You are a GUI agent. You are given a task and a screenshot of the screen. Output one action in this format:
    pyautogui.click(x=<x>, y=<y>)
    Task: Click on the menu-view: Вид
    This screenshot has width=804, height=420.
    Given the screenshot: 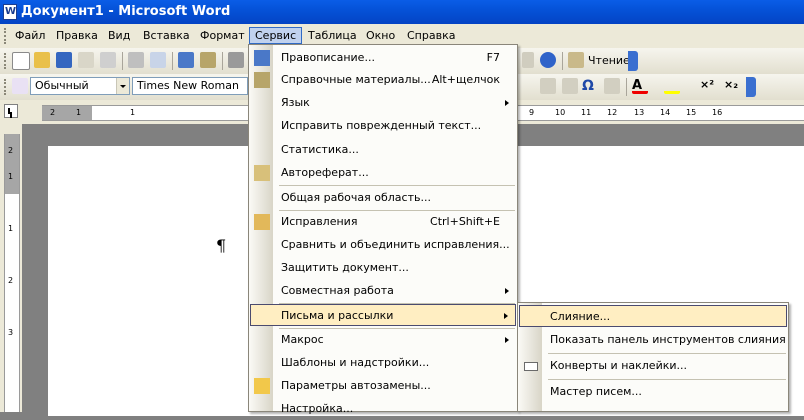 What is the action you would take?
    pyautogui.click(x=119, y=35)
    